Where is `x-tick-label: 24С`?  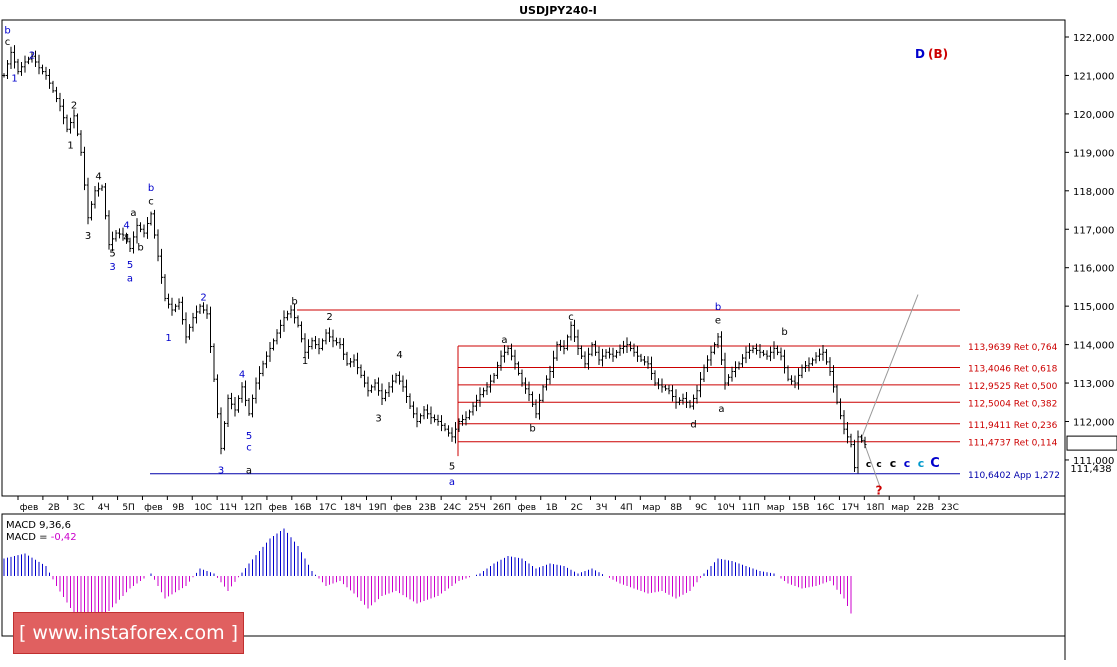
x-tick-label: 24С is located at coordinates (452, 508).